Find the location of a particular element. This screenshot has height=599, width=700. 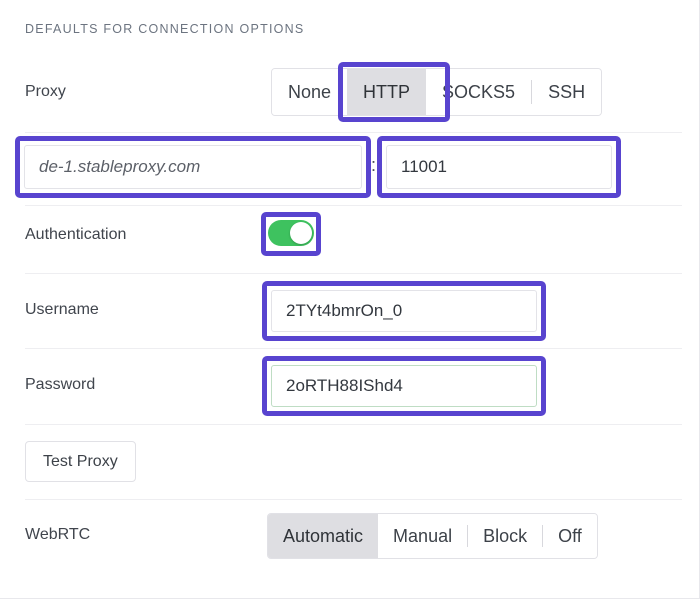

authentication-toggle is located at coordinates (291, 233).